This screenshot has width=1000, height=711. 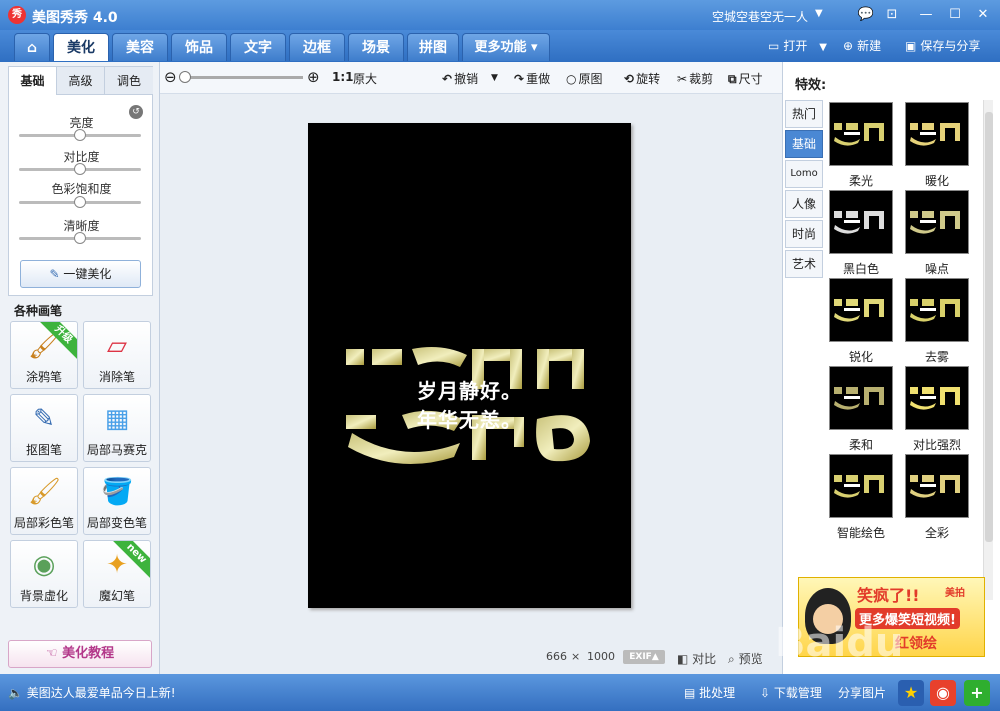 I want to click on zoom-knob, so click(x=185, y=77).